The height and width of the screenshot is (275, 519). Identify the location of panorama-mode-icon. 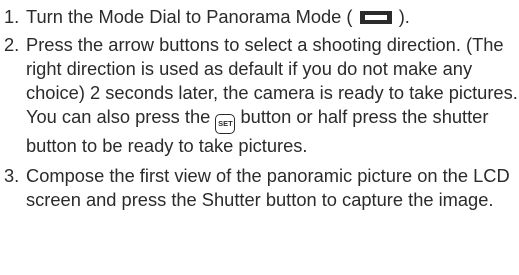
(375, 17).